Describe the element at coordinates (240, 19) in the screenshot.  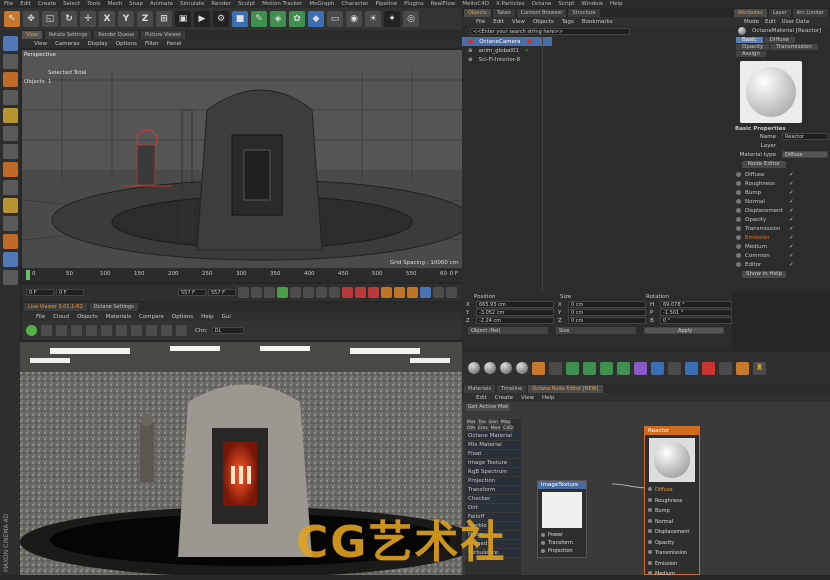
I see `cube-icon: ■` at that location.